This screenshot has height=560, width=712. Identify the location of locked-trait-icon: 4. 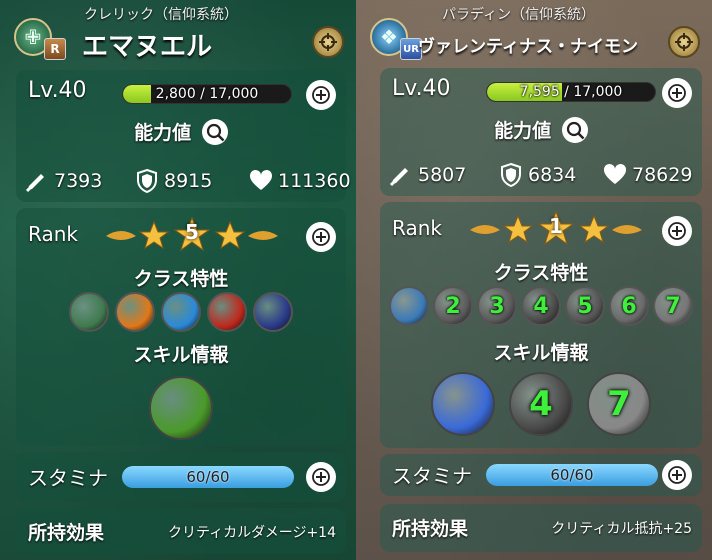
(541, 306).